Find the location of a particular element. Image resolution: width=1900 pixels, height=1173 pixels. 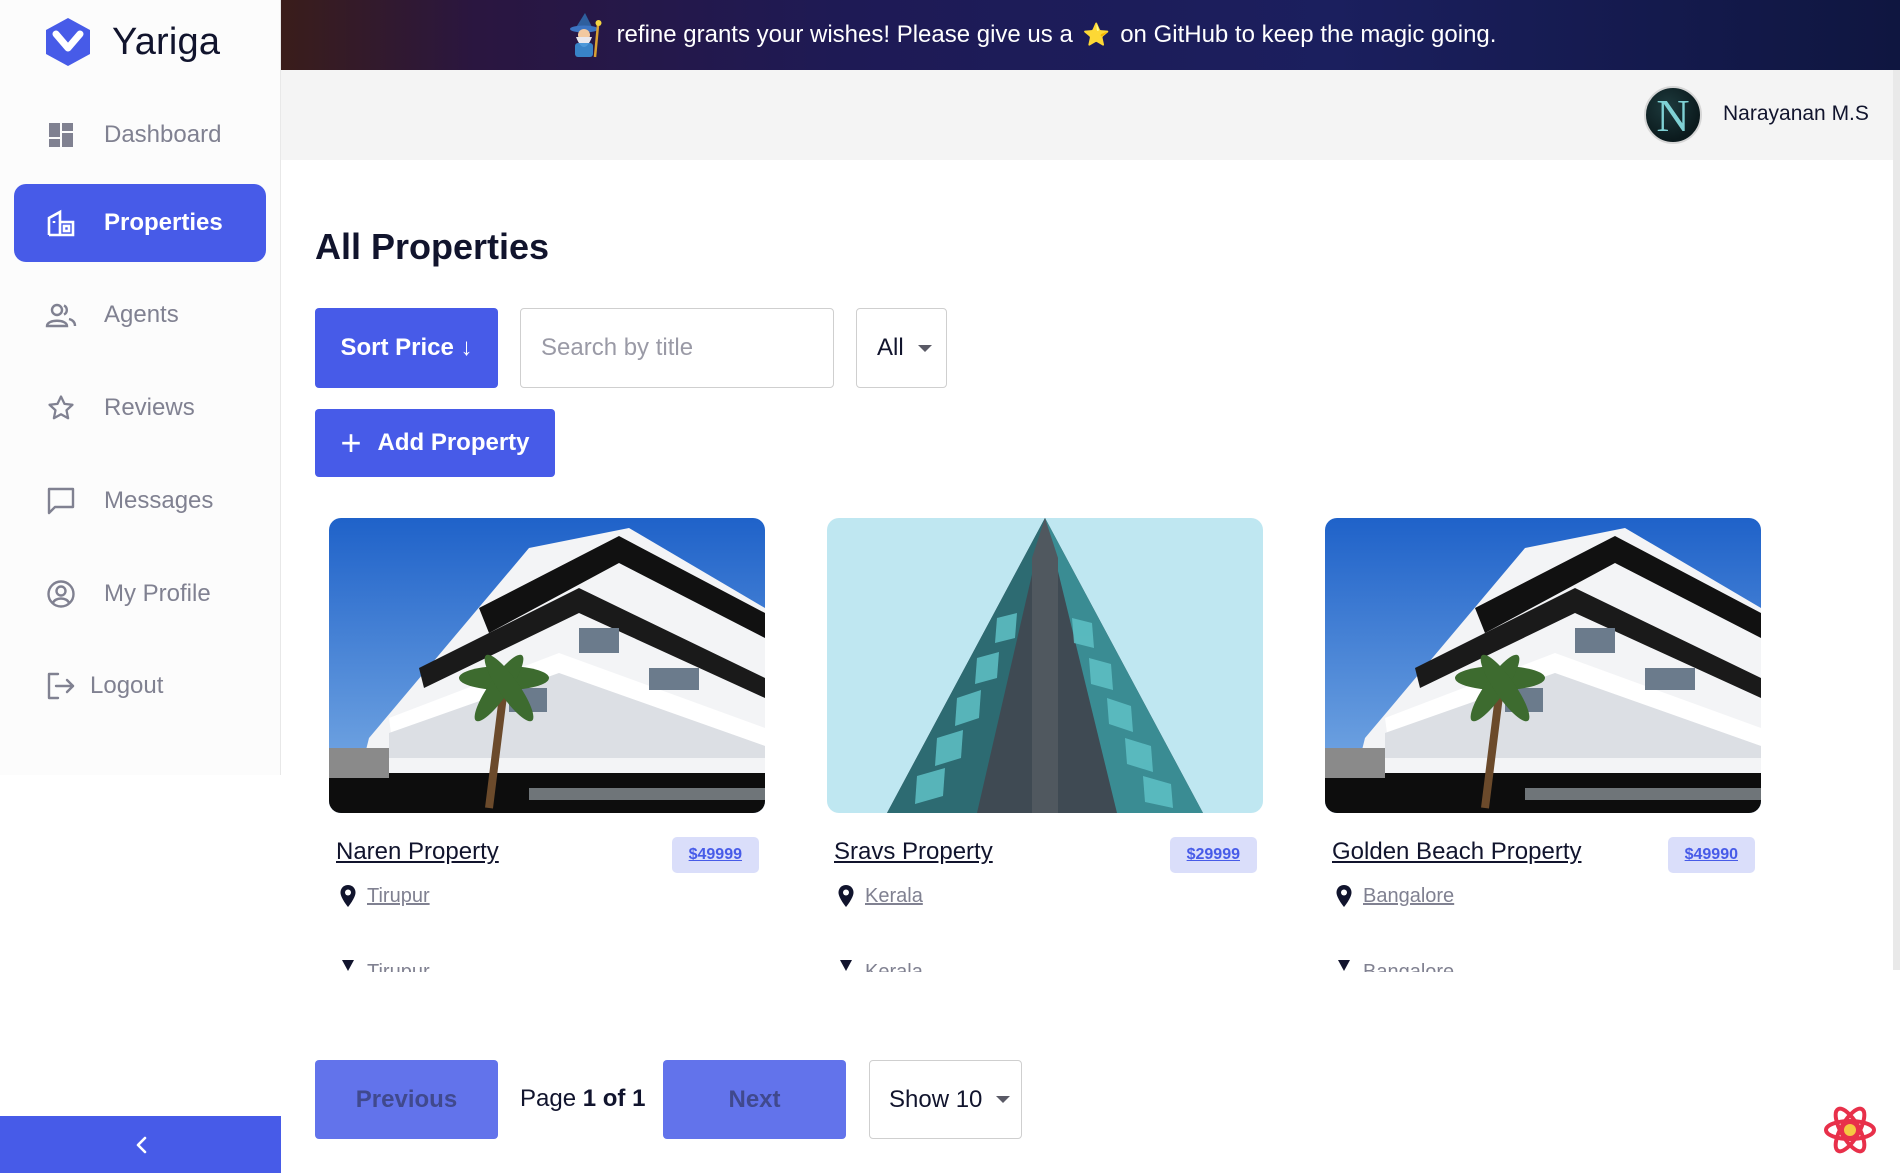

page-word: Page is located at coordinates (548, 1098).